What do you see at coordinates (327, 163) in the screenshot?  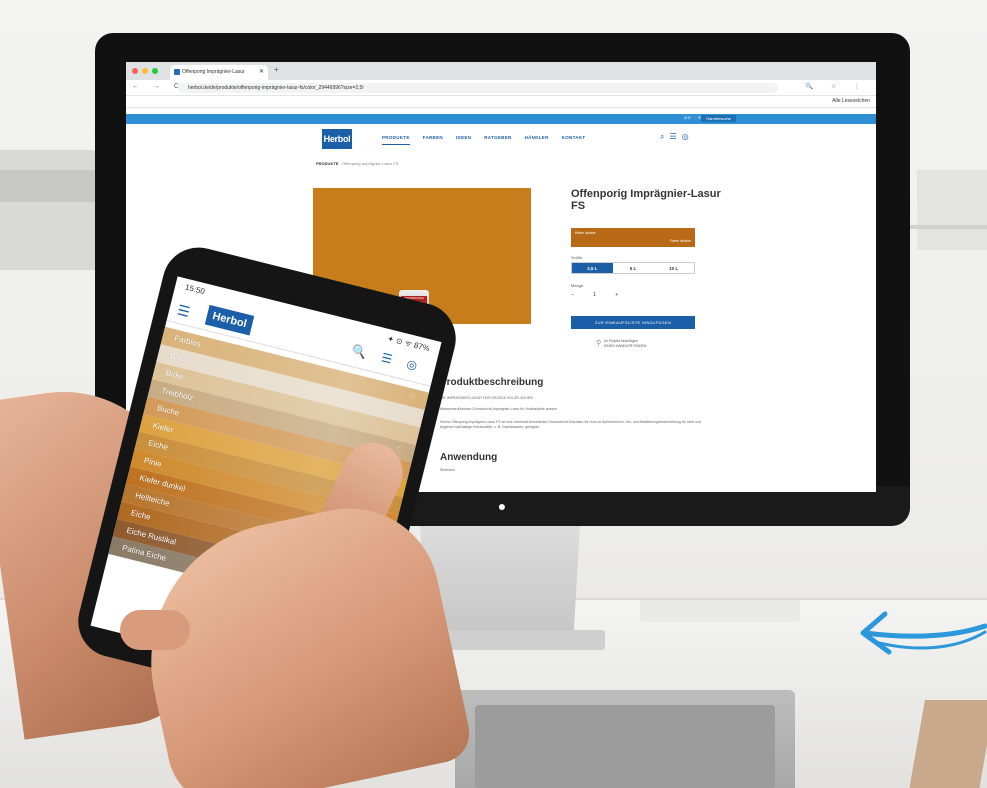 I see `breadcrumb-root: PRODUKTE` at bounding box center [327, 163].